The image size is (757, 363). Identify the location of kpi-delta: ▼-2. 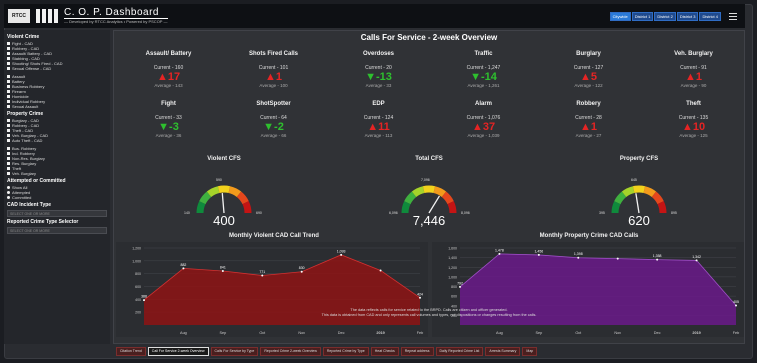
(273, 127).